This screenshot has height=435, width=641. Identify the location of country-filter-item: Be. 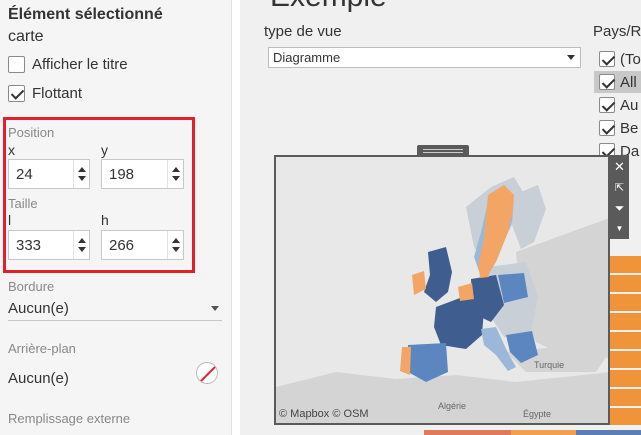
(620, 128).